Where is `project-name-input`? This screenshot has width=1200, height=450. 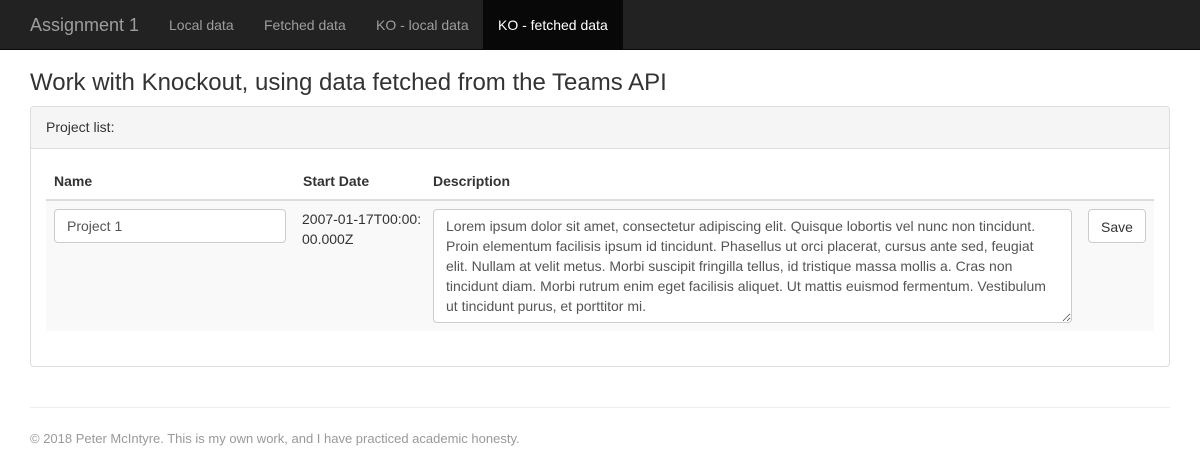
project-name-input is located at coordinates (170, 226).